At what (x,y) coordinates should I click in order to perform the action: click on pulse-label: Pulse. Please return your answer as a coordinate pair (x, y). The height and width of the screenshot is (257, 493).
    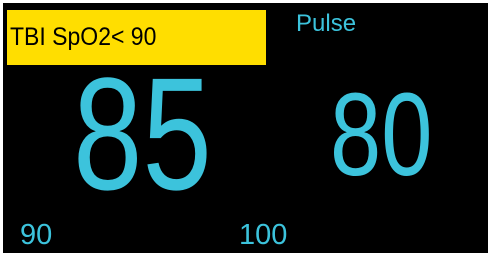
    Looking at the image, I should click on (326, 23).